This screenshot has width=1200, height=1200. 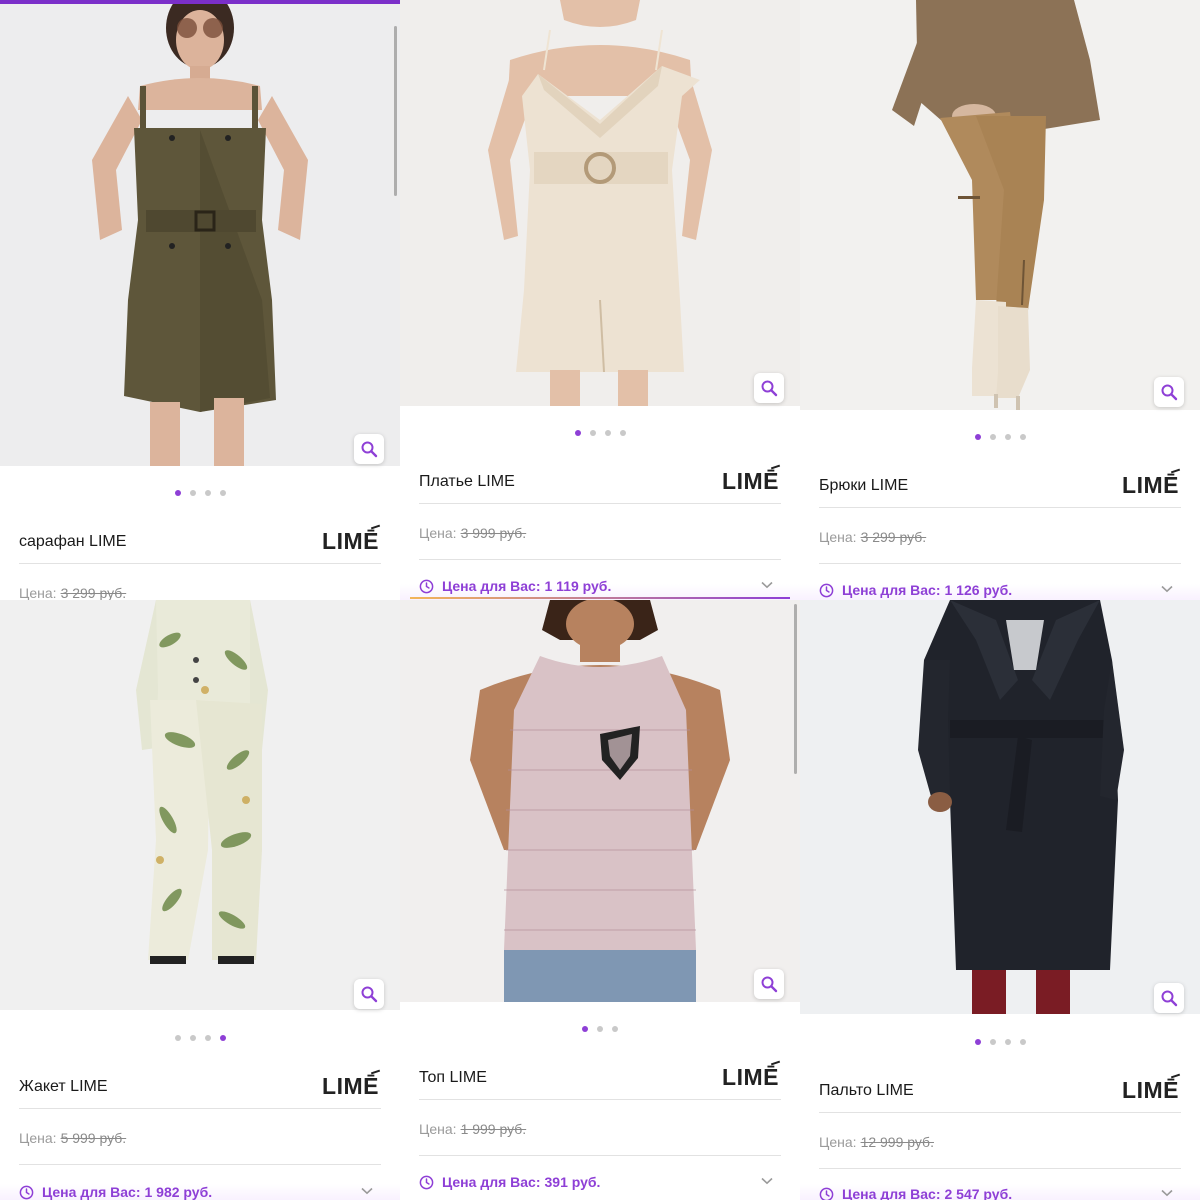 What do you see at coordinates (1000, 1142) in the screenshot?
I see `price-row: Цена: 12 999 руб.` at bounding box center [1000, 1142].